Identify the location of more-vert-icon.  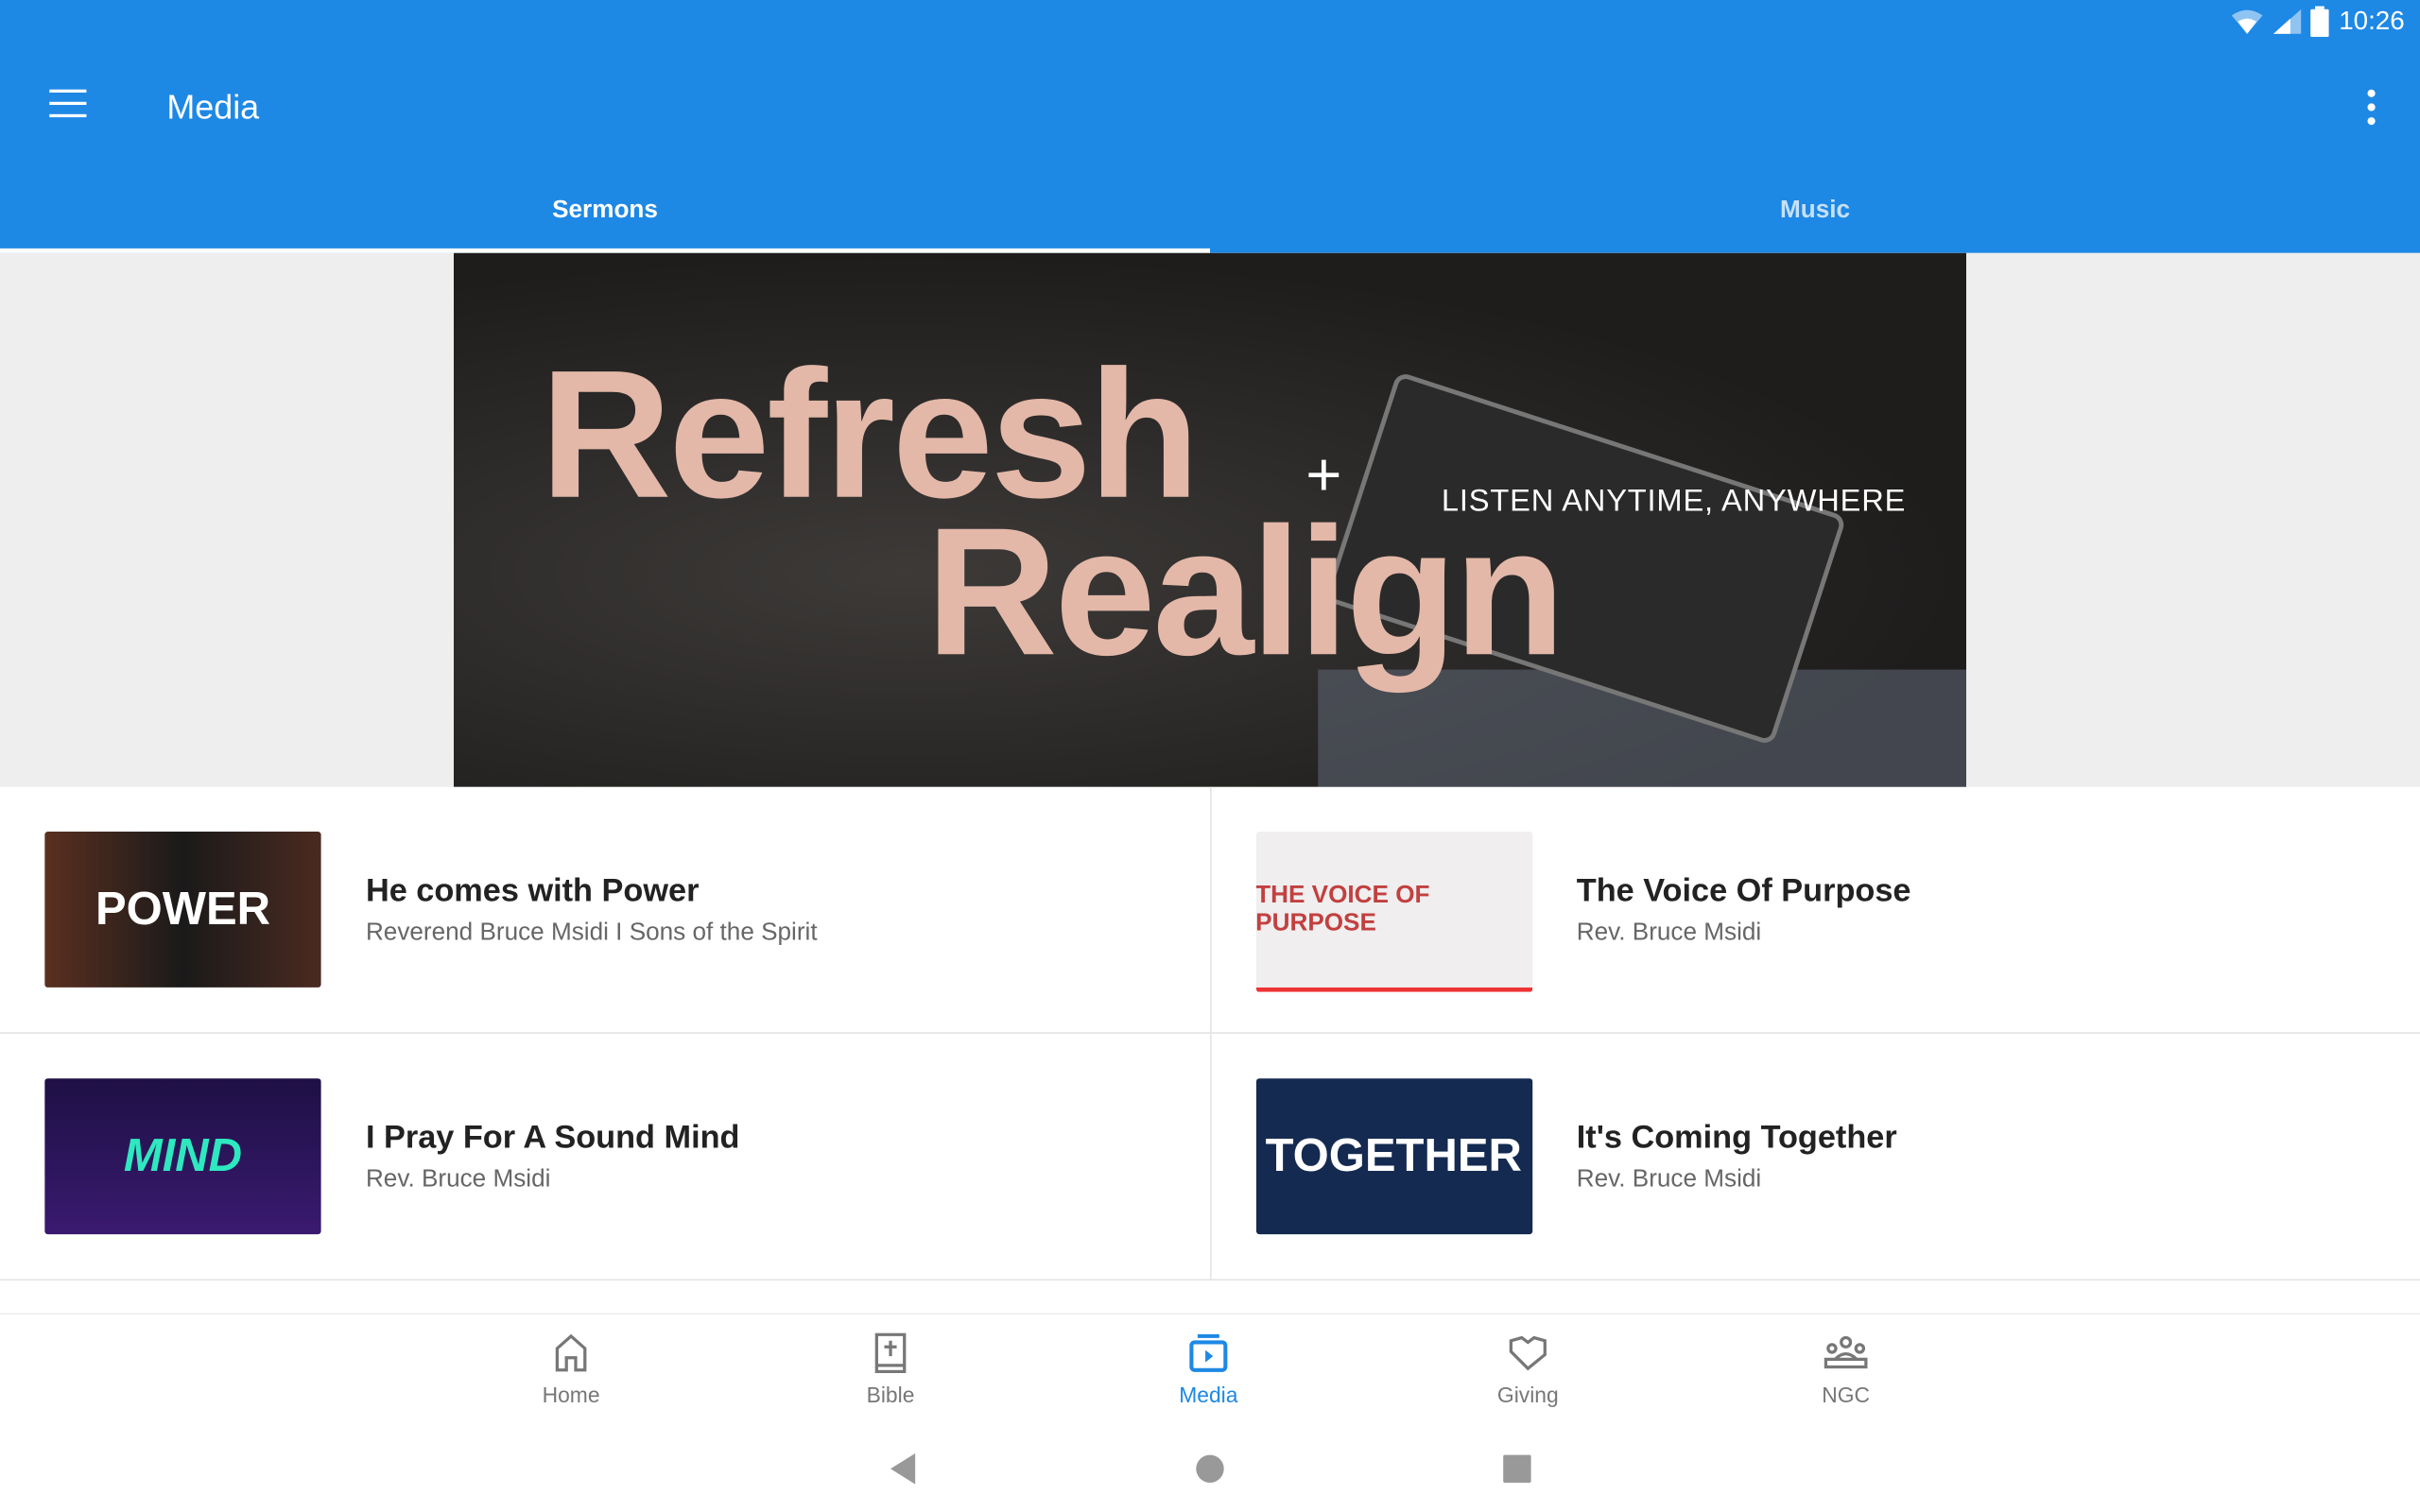
(2372, 110).